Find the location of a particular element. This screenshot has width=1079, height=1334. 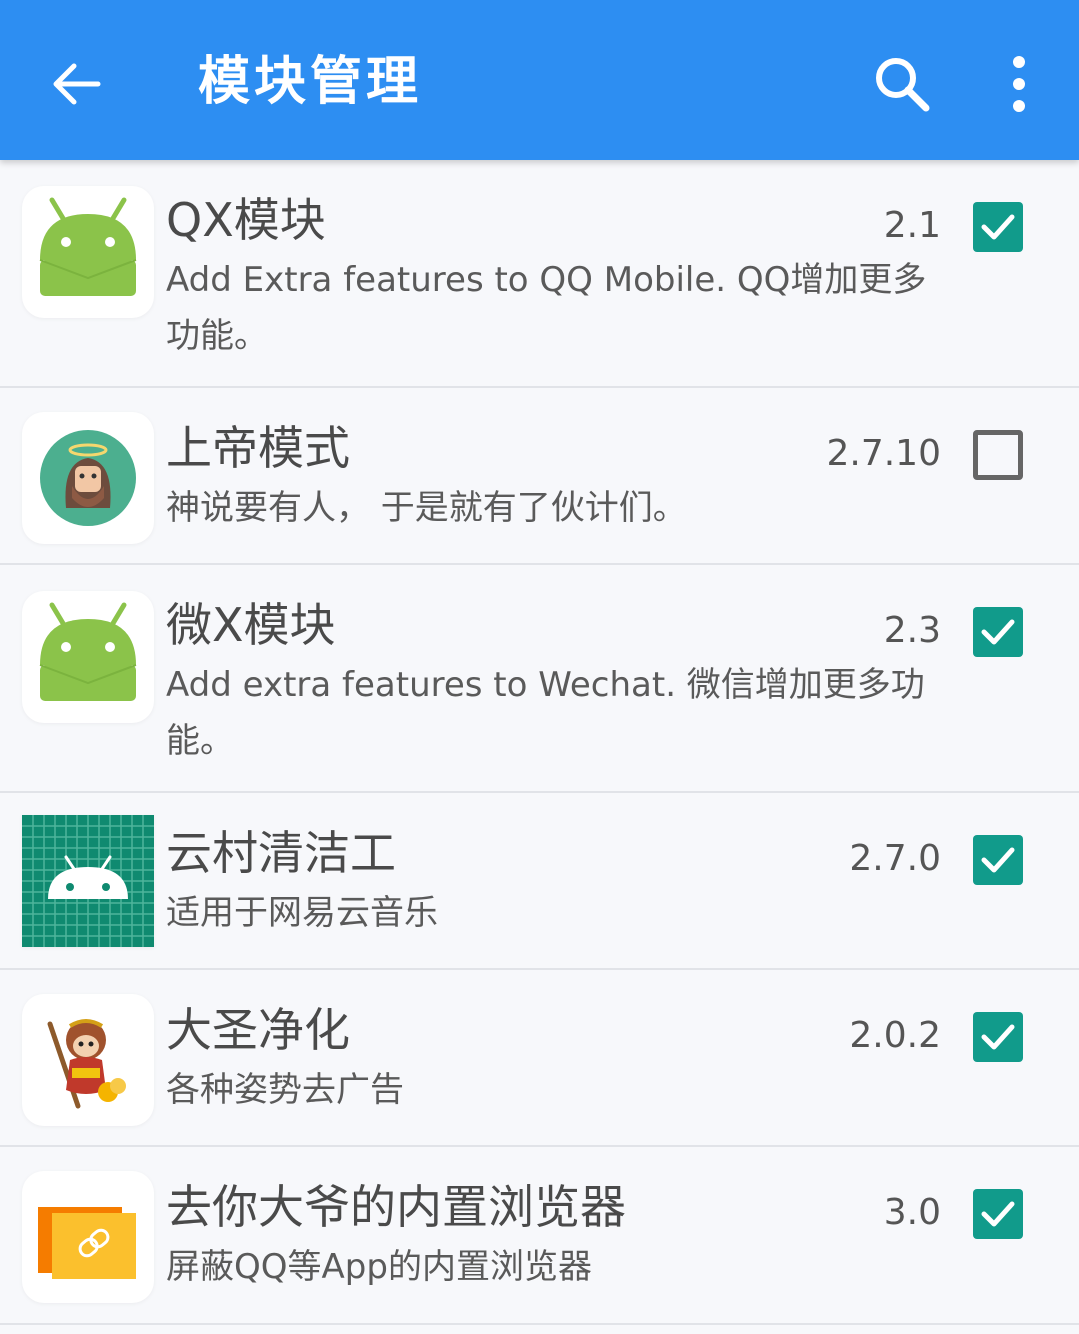

module-version: 2.7.10 is located at coordinates (883, 453).